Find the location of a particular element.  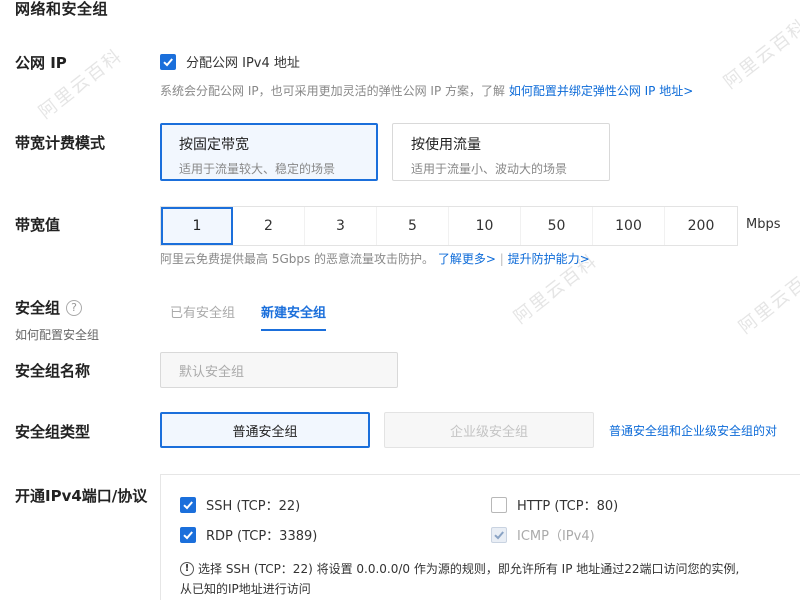

billing-option-fixed: 按固定带宽 适用于流量较大、稳定的场景 is located at coordinates (269, 152).